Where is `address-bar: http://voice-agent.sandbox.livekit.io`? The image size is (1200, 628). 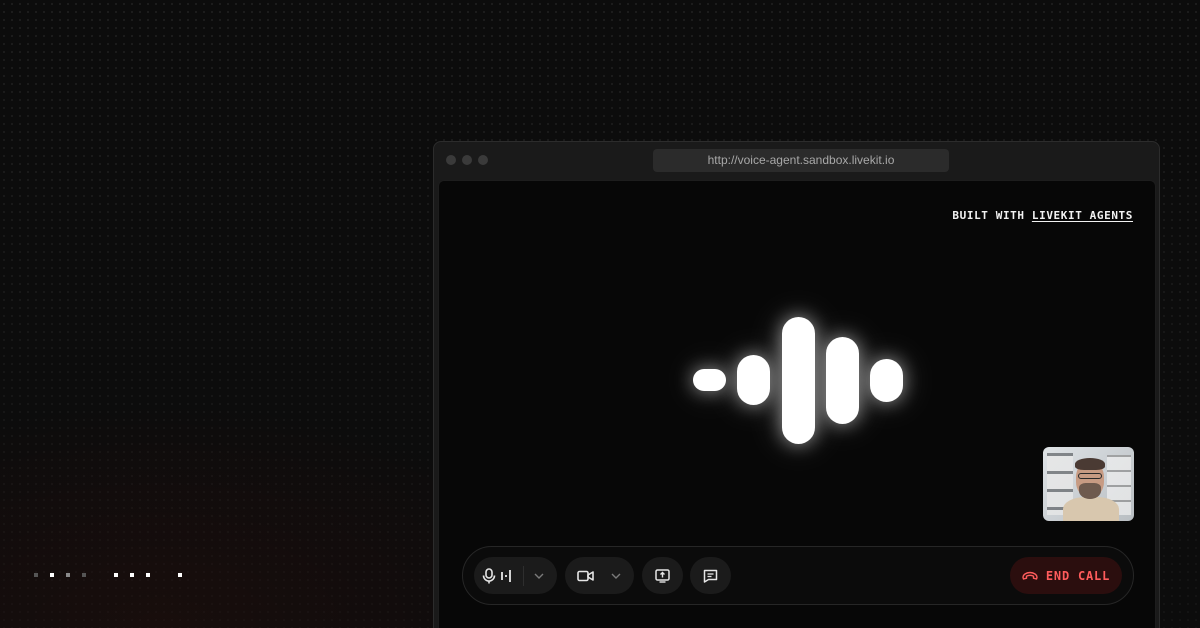
address-bar: http://voice-agent.sandbox.livekit.io is located at coordinates (801, 160).